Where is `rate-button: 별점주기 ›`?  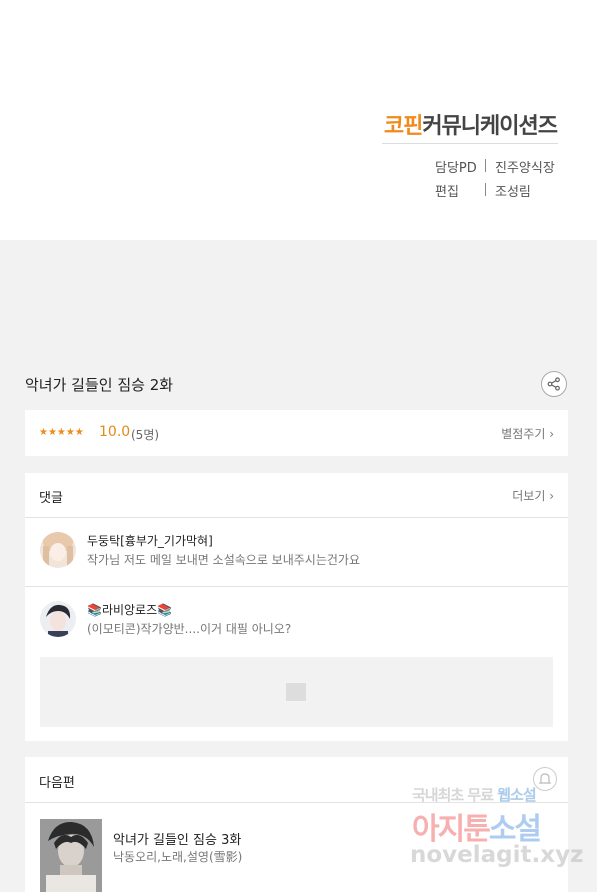
rate-button: 별점주기 › is located at coordinates (527, 433).